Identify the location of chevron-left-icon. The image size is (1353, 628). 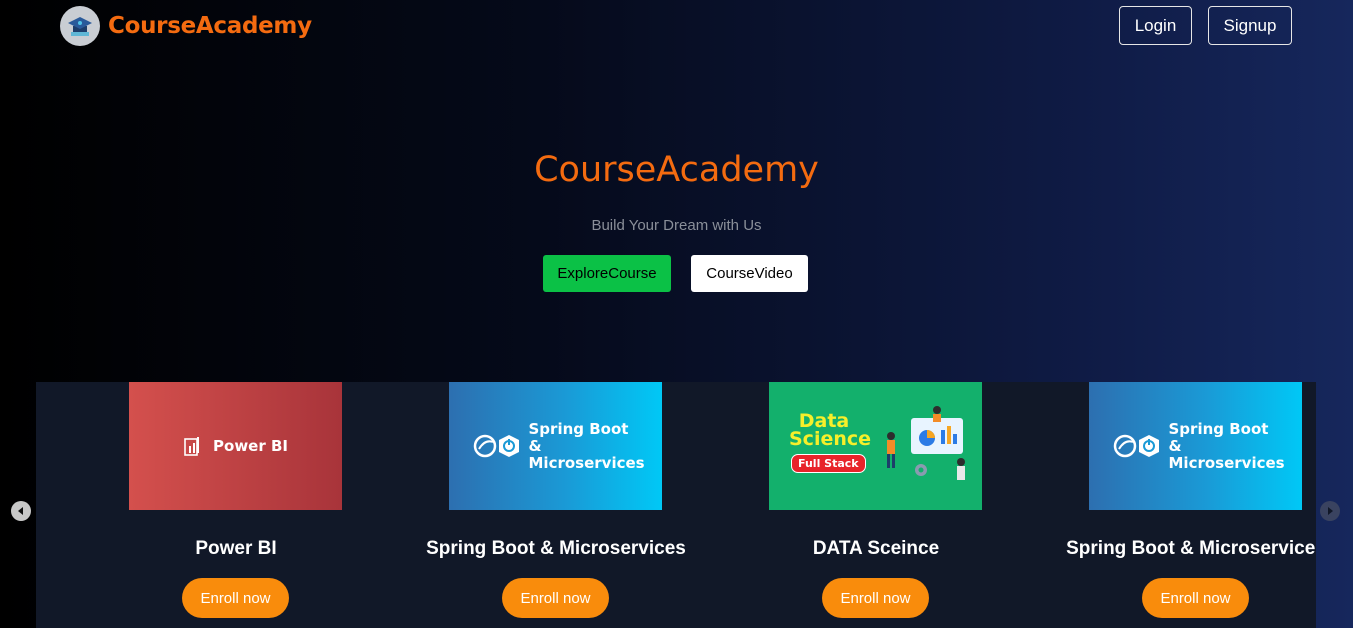
(21, 511).